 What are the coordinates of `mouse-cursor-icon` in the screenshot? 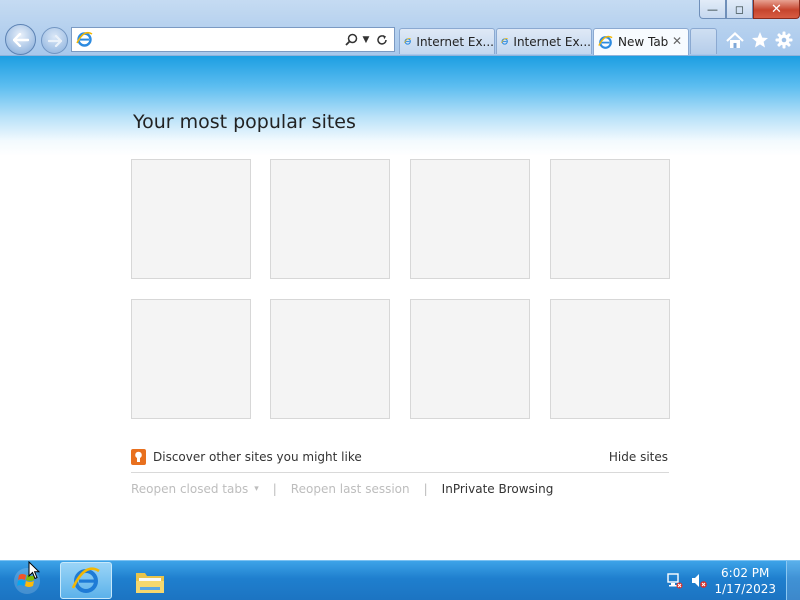 It's located at (34, 570).